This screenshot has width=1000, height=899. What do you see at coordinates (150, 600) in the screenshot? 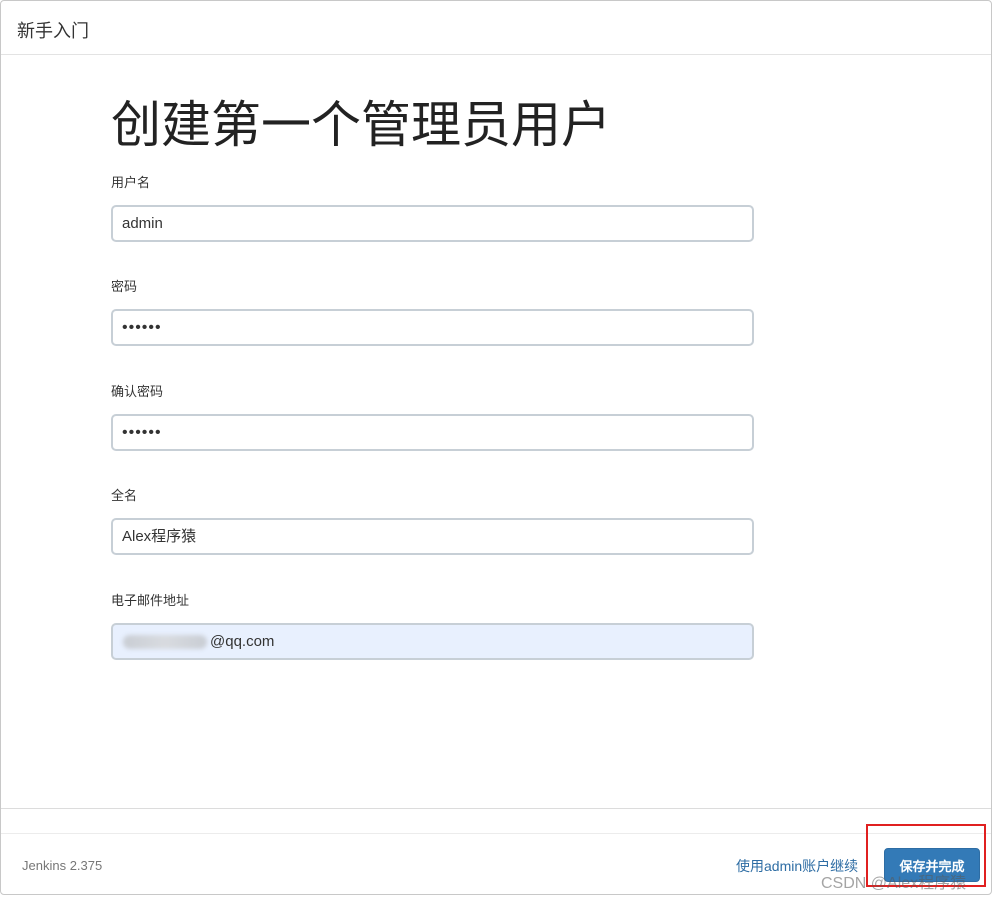
I see `email-label: 电子邮件地址` at bounding box center [150, 600].